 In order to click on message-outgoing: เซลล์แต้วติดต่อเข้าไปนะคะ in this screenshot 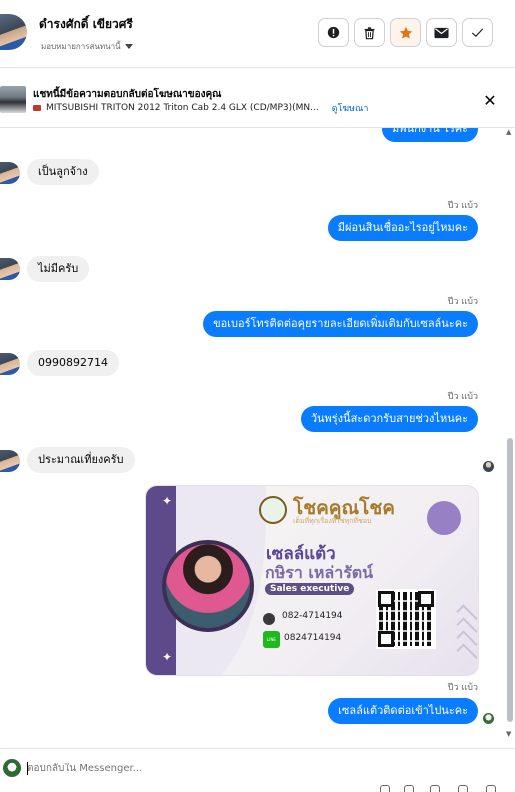, I will do `click(403, 711)`.